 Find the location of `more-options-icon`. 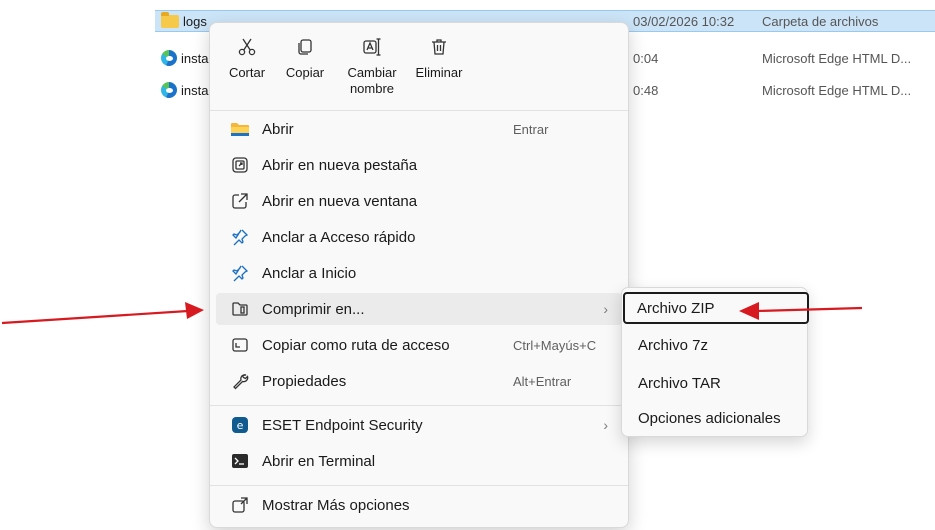

more-options-icon is located at coordinates (240, 505).